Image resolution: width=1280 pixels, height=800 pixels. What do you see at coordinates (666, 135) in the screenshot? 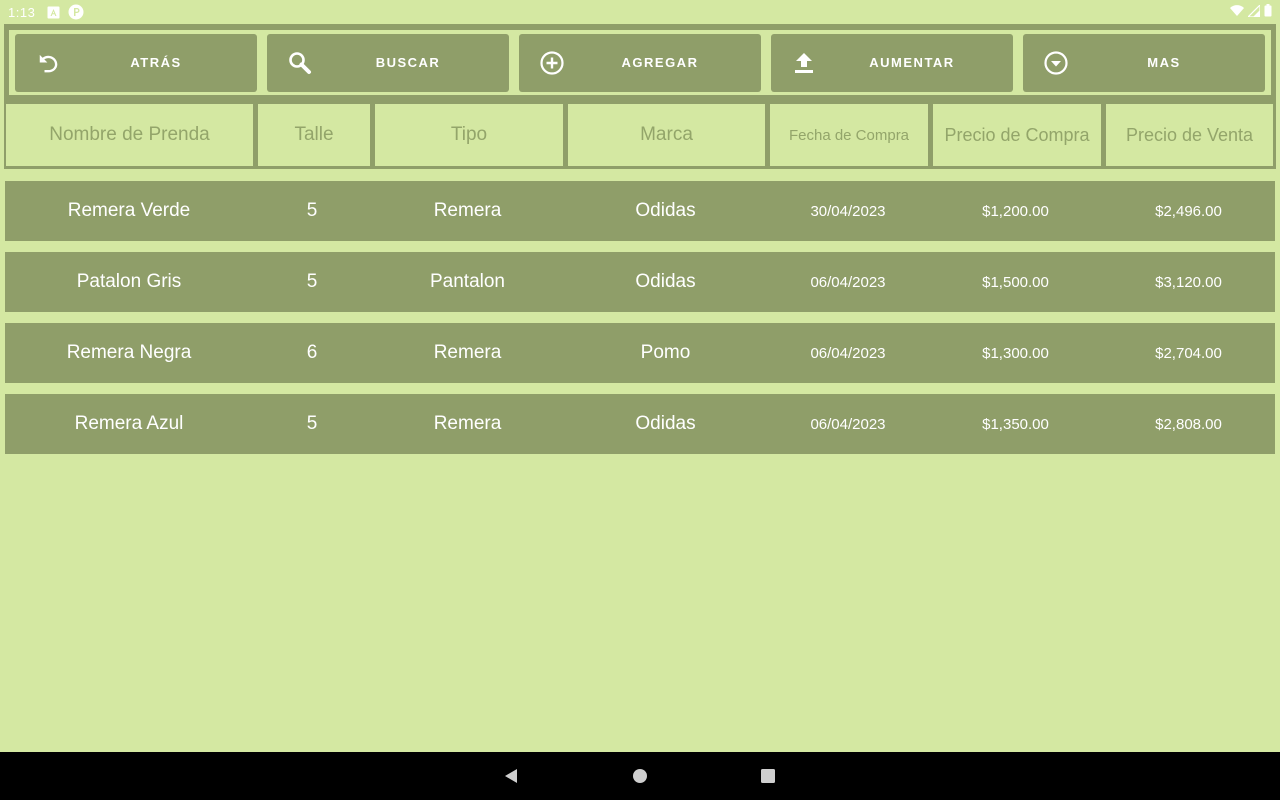
I see `header-brand: Marca` at bounding box center [666, 135].